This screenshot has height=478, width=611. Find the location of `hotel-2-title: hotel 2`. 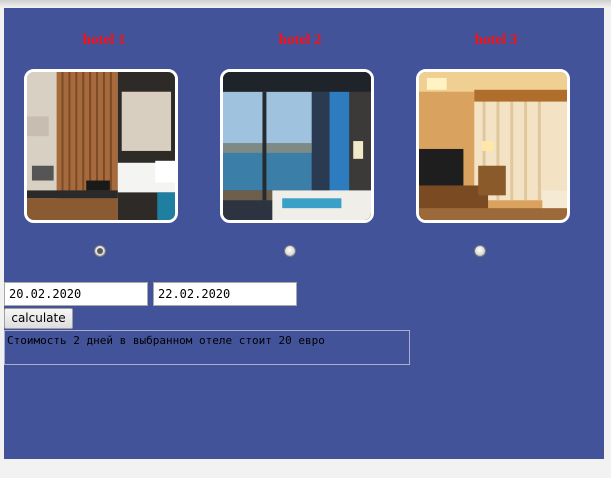

hotel-2-title: hotel 2 is located at coordinates (300, 40).